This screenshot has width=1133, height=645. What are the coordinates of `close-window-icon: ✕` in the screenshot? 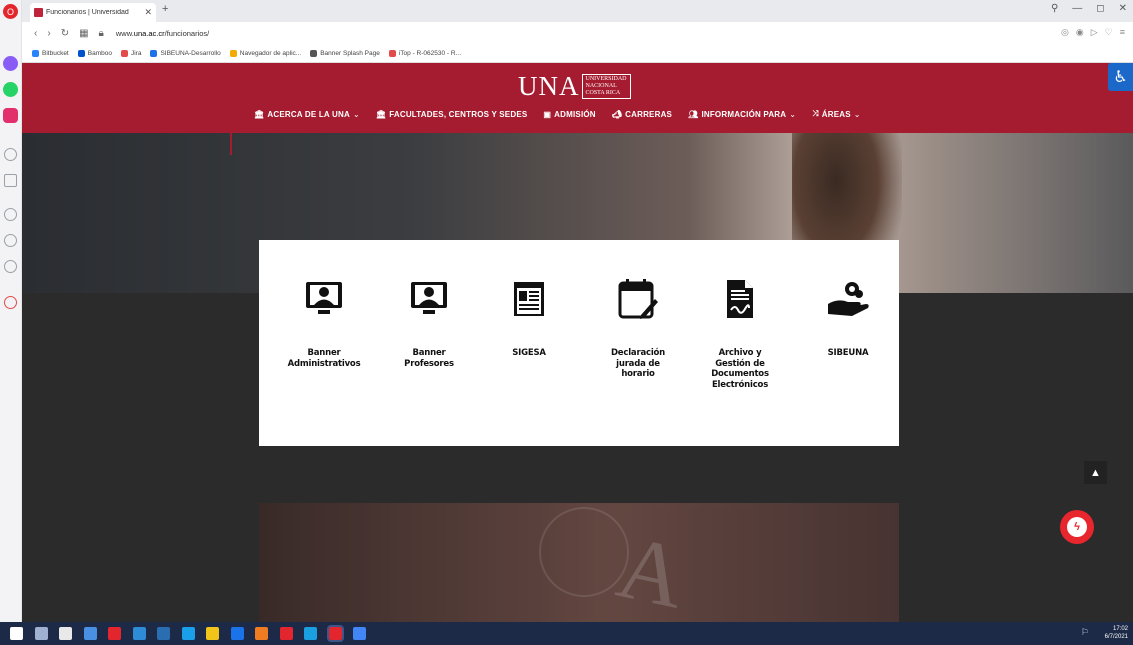 It's located at (1123, 8).